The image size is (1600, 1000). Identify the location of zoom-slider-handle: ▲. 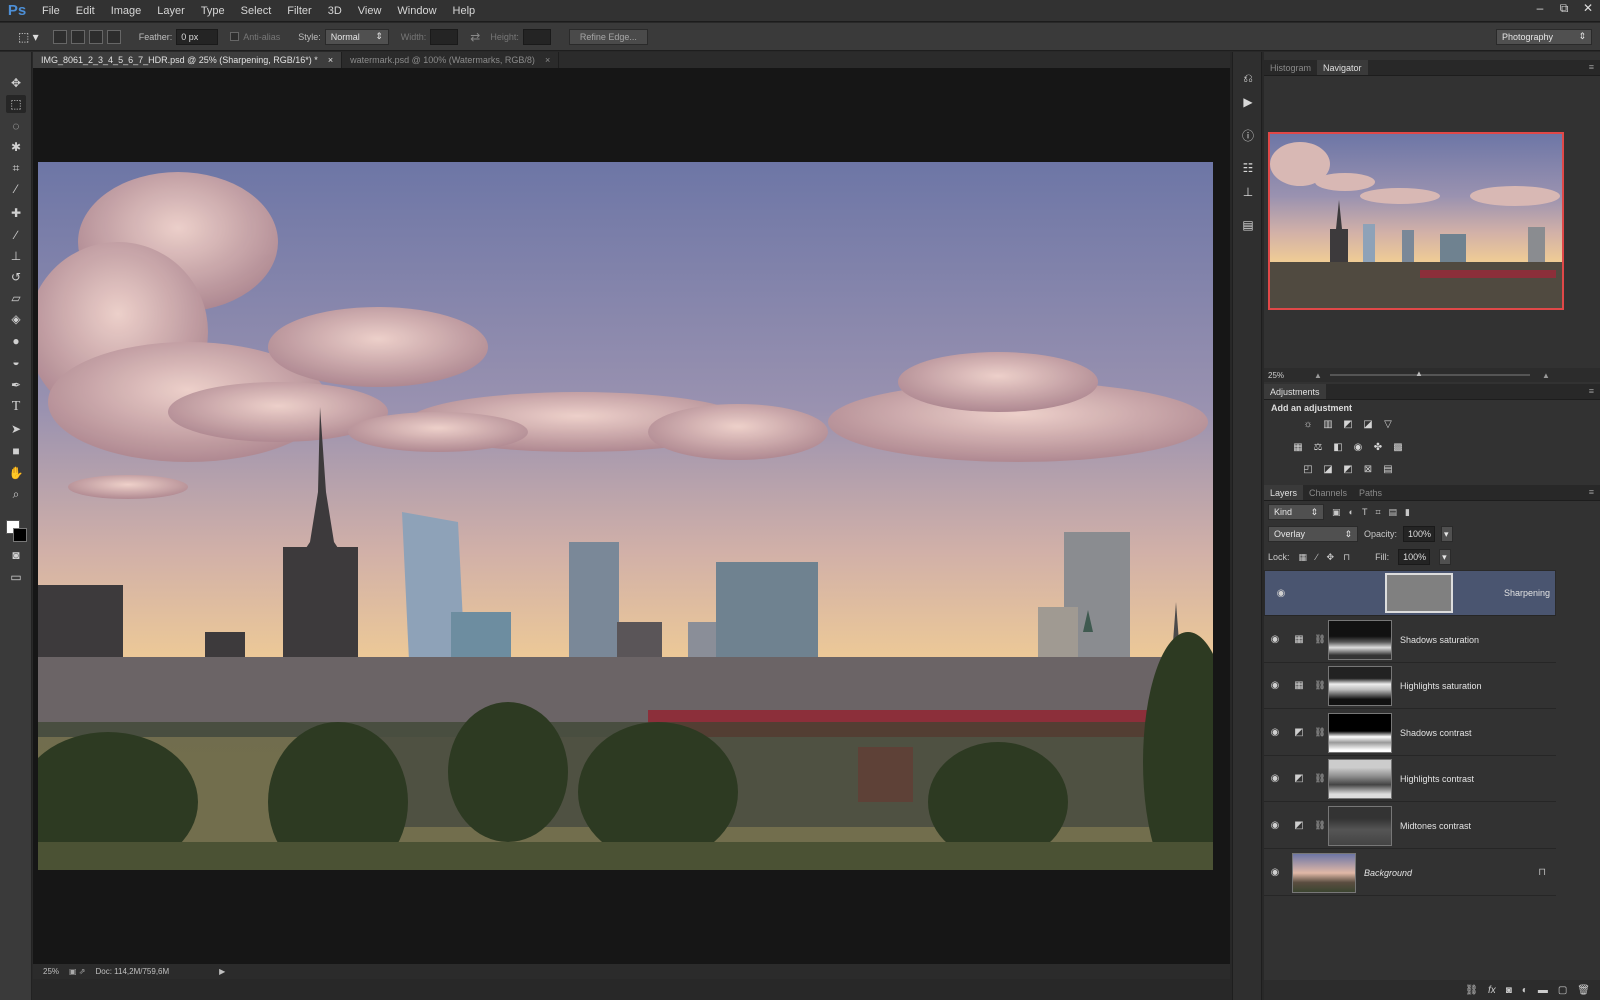
(1419, 373).